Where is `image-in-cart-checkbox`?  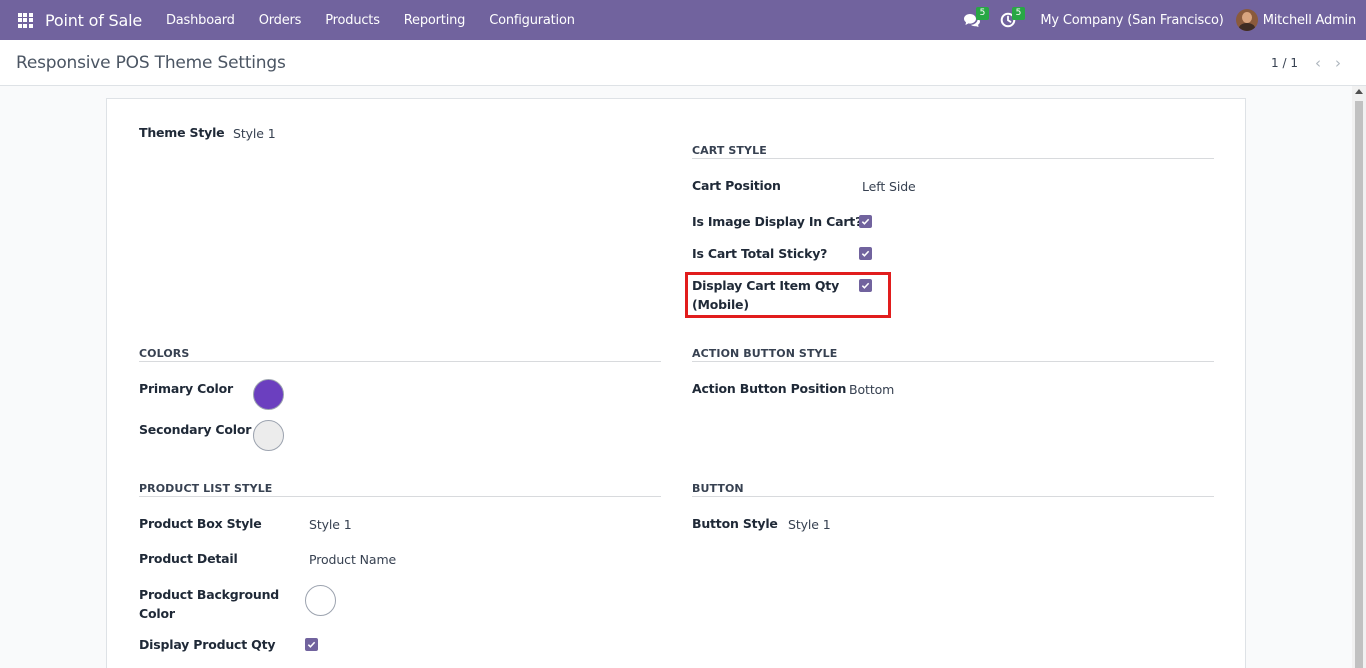
image-in-cart-checkbox is located at coordinates (865, 221).